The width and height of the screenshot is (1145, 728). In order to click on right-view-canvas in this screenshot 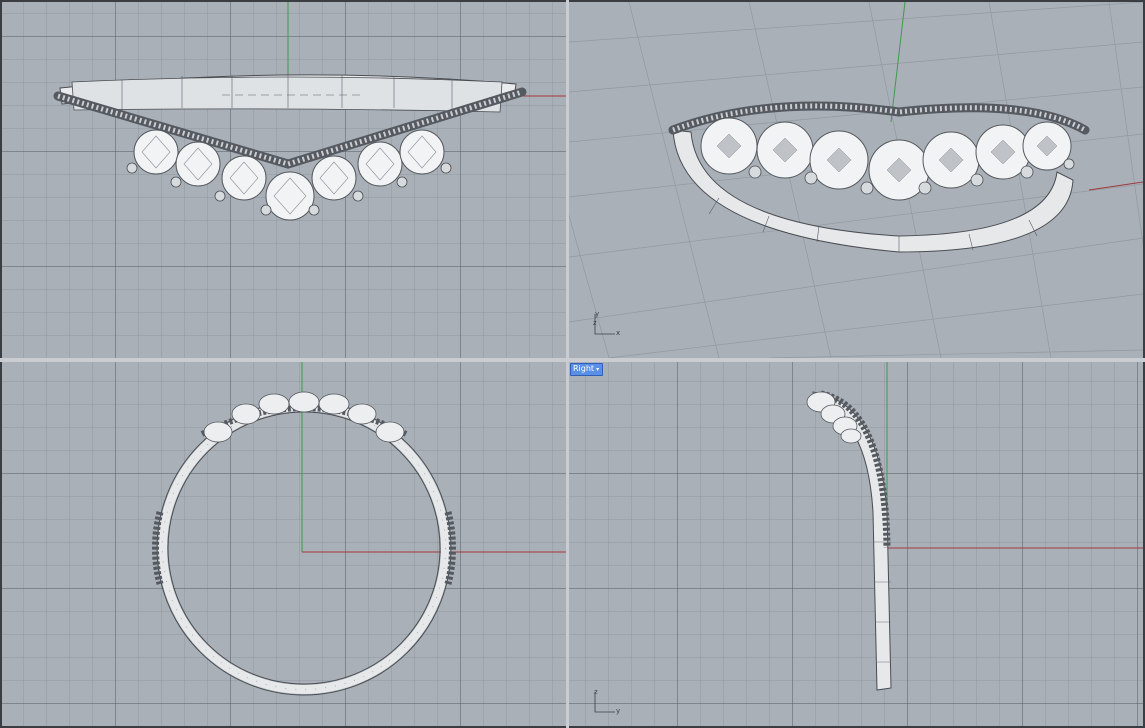, I will do `click(974, 526)`.